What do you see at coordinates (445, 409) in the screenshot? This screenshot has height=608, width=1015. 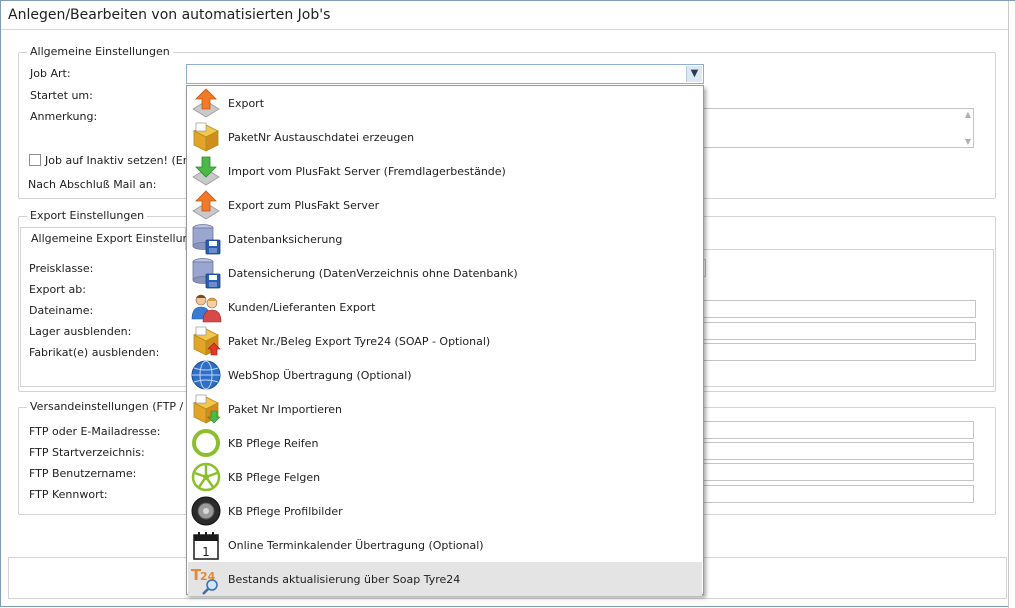 I see `dropdown-item-paket-importieren: Paket Nr Importieren` at bounding box center [445, 409].